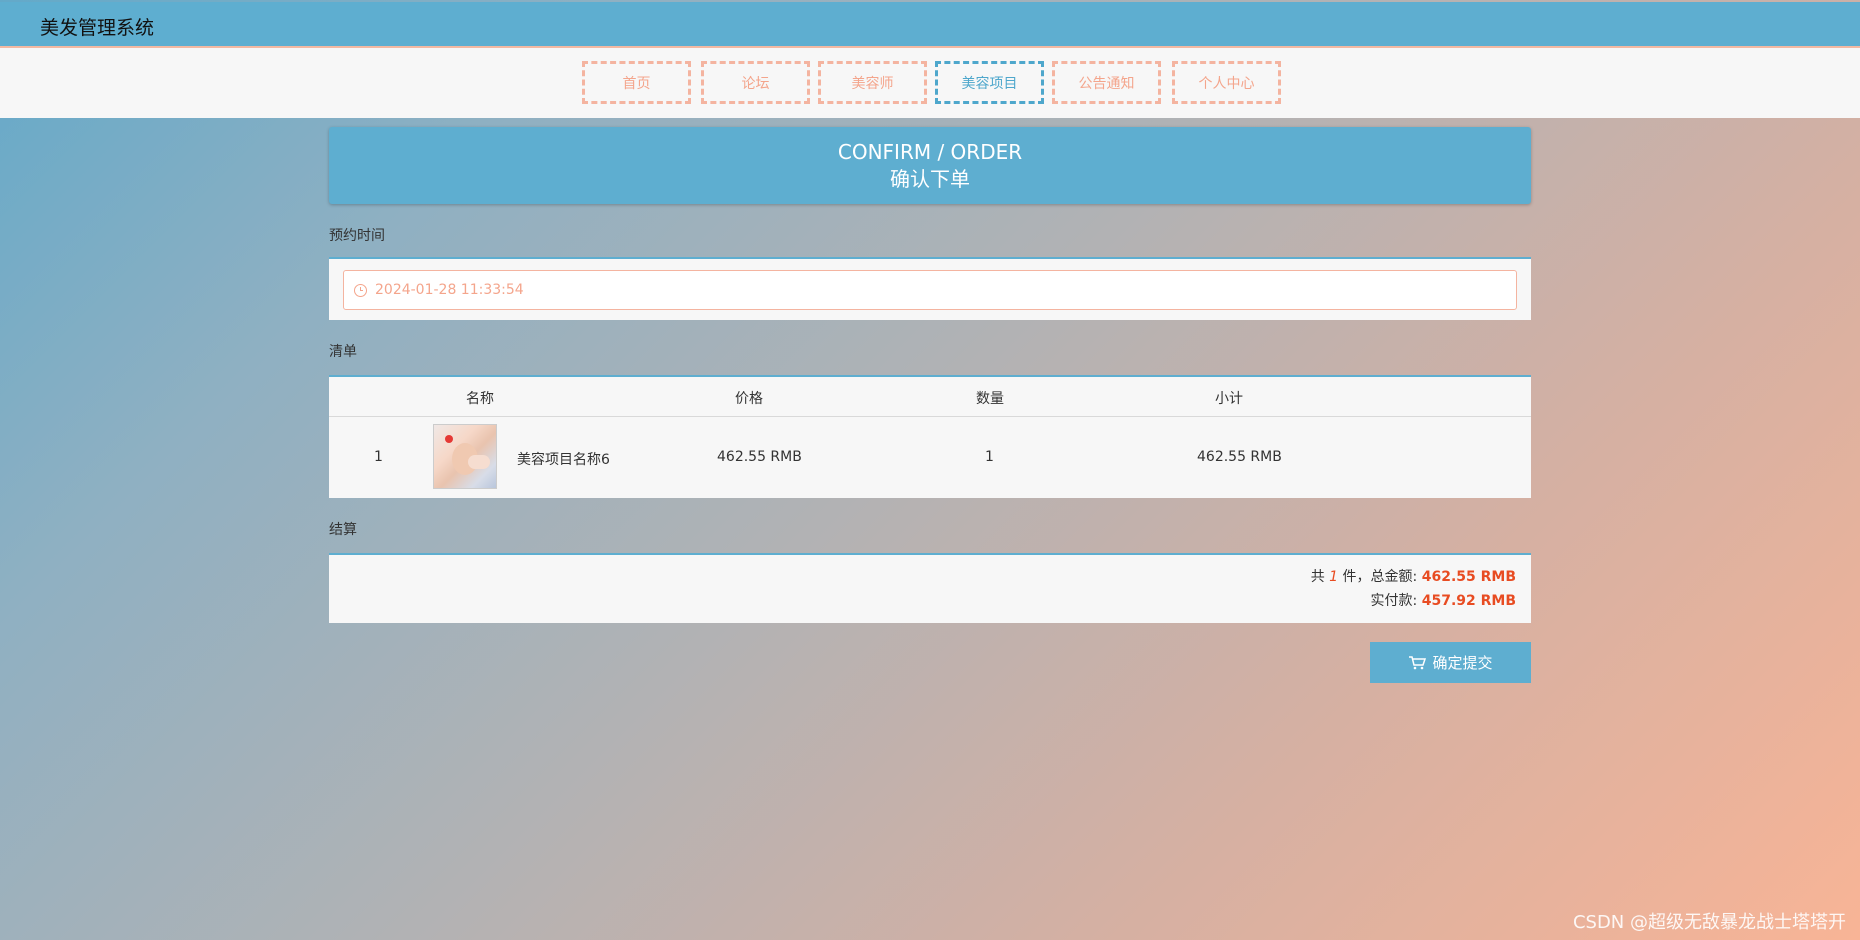 The width and height of the screenshot is (1860, 940). Describe the element at coordinates (1394, 601) in the screenshot. I see `paid-label: 实付款:` at that location.